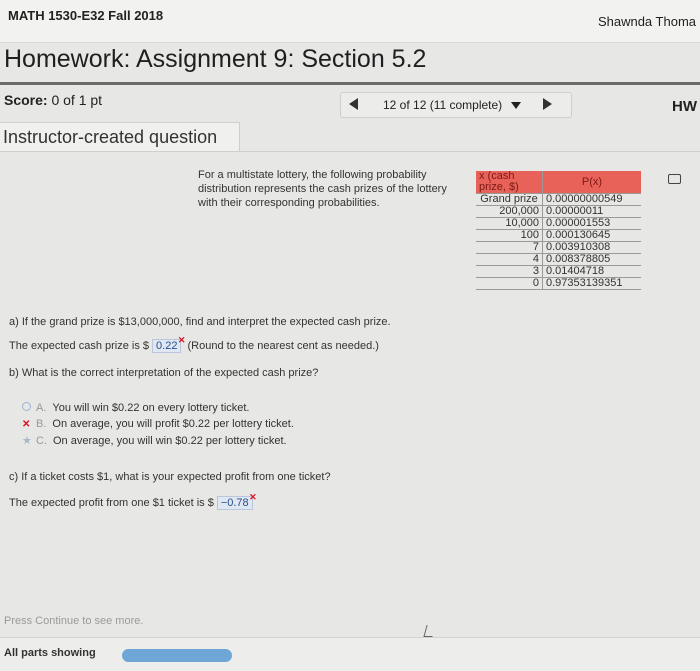  What do you see at coordinates (516, 105) in the screenshot?
I see `dropdown-caret-icon` at bounding box center [516, 105].